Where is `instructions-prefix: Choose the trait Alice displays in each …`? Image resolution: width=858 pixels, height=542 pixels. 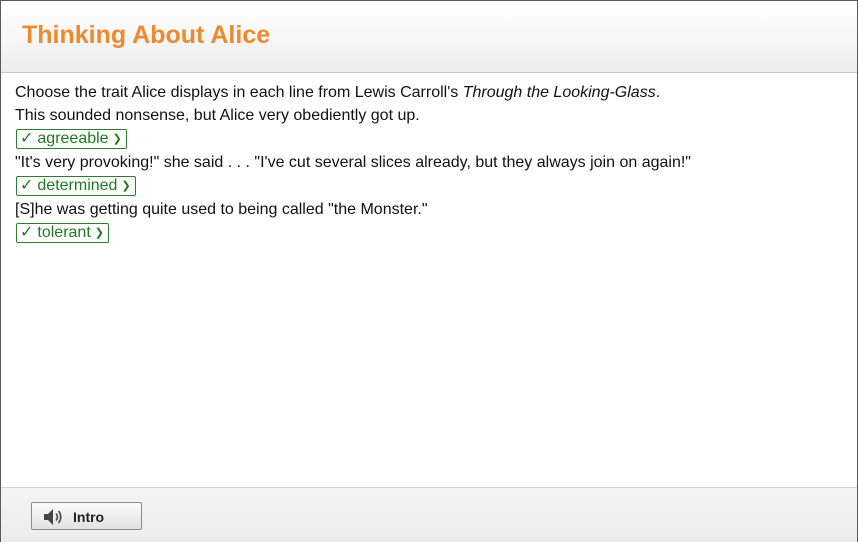 instructions-prefix: Choose the trait Alice displays in each … is located at coordinates (239, 92).